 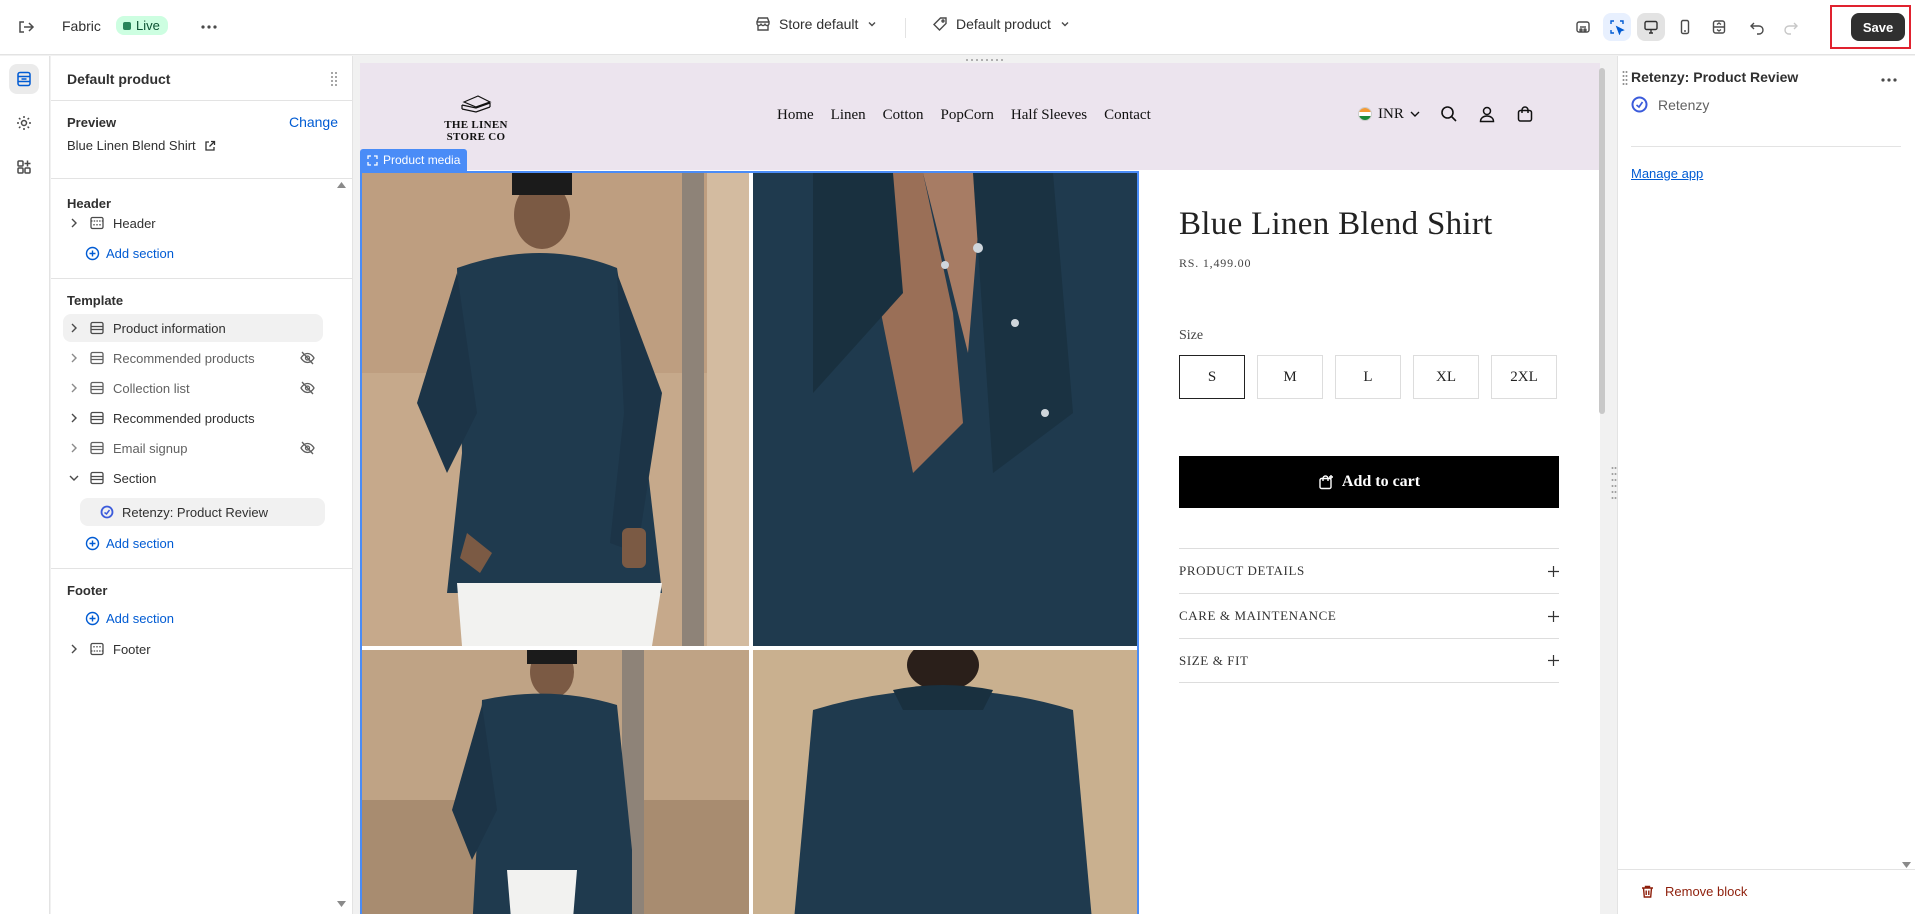 What do you see at coordinates (119, 79) in the screenshot?
I see `panel-title: Default product` at bounding box center [119, 79].